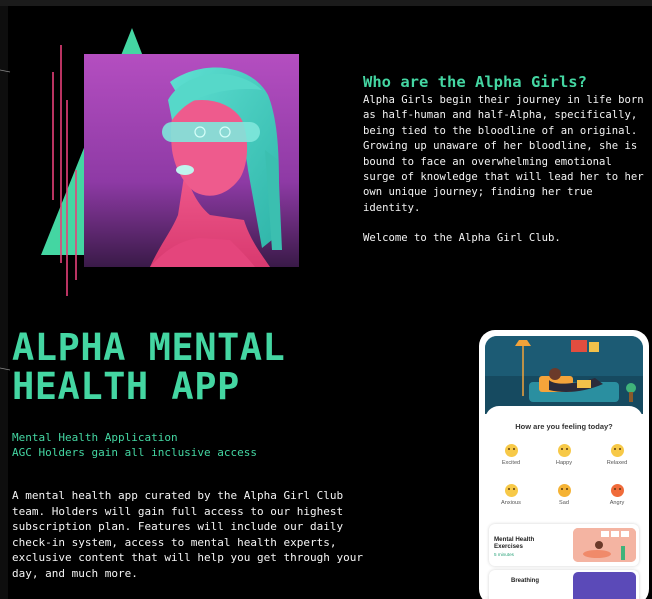 The height and width of the screenshot is (599, 652). I want to click on angry-face-icon, so click(617, 490).